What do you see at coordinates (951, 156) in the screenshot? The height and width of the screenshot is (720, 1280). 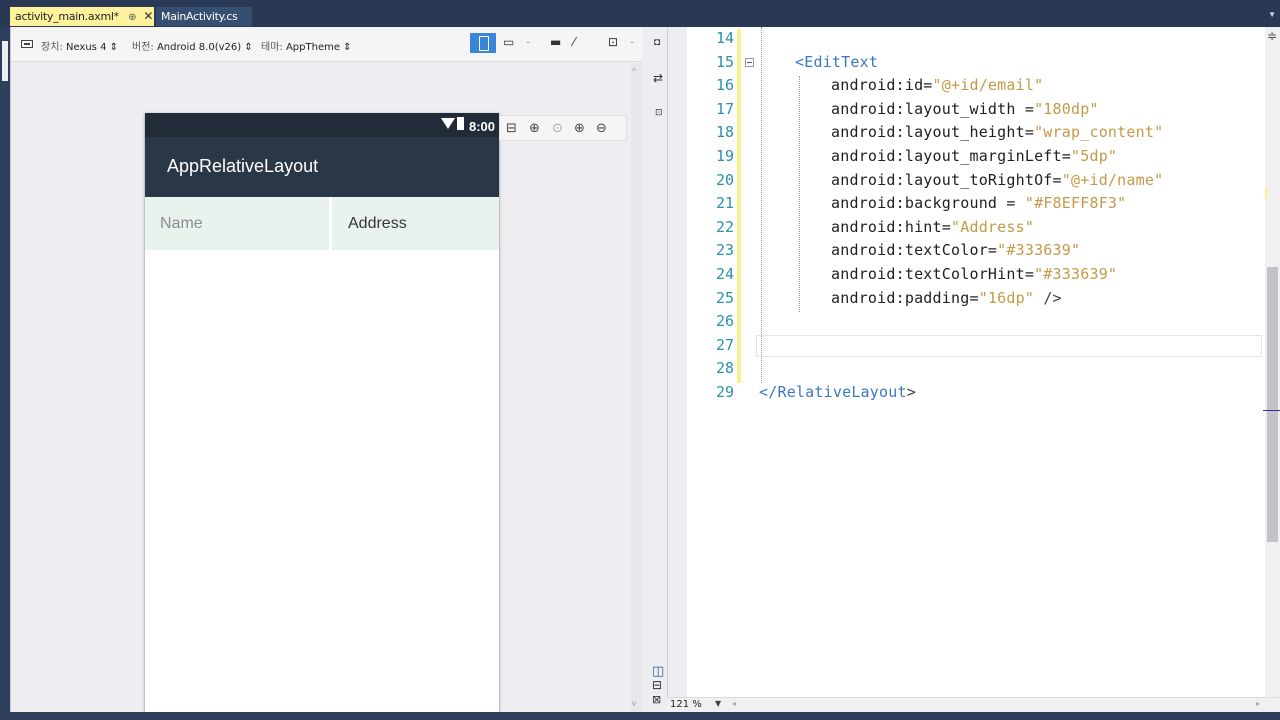 I see `code-token: android:layout_marginLeft=` at bounding box center [951, 156].